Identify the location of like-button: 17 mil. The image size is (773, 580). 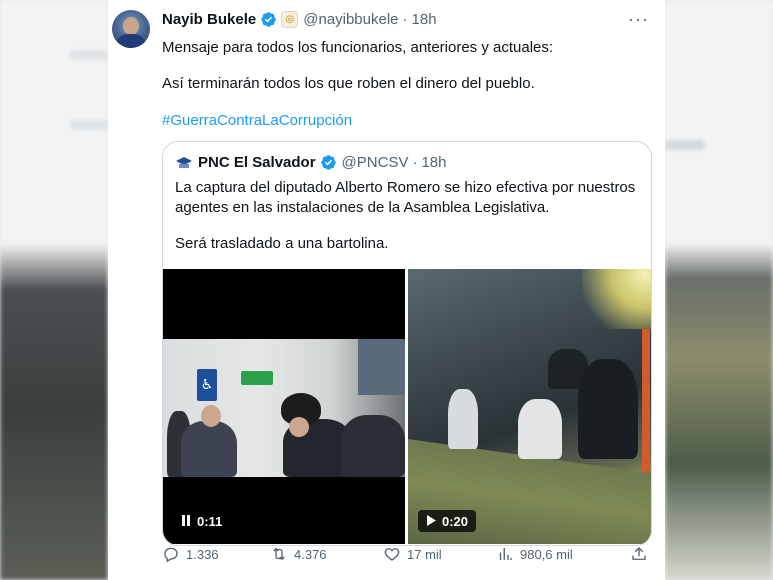
(412, 554).